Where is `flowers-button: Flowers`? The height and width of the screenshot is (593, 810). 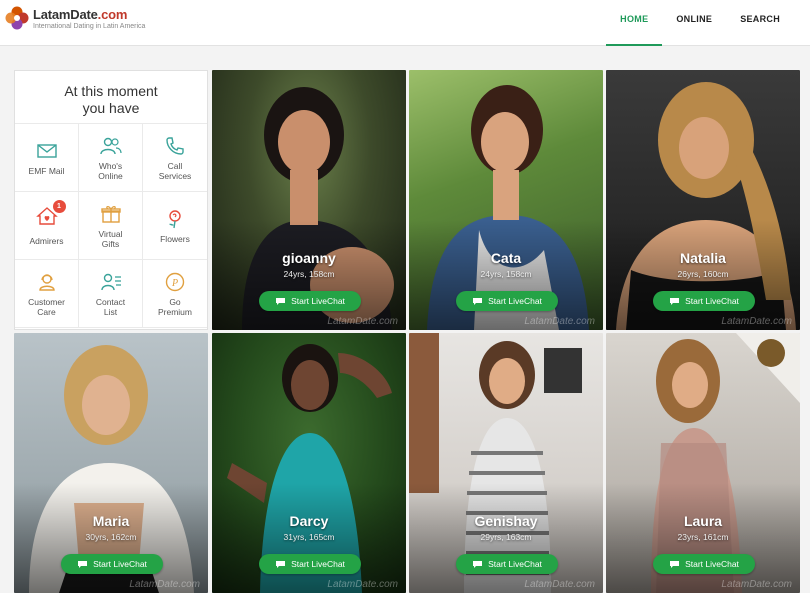 flowers-button: Flowers is located at coordinates (175, 226).